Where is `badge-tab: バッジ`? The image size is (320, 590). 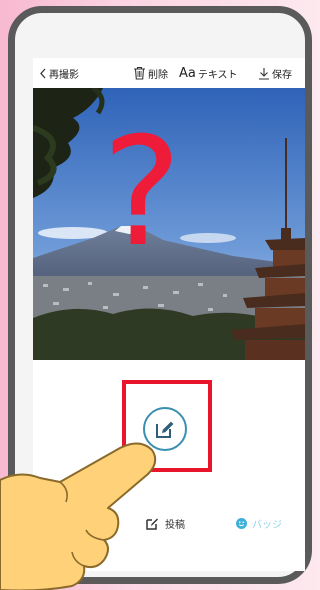
badge-tab: バッジ is located at coordinates (259, 523).